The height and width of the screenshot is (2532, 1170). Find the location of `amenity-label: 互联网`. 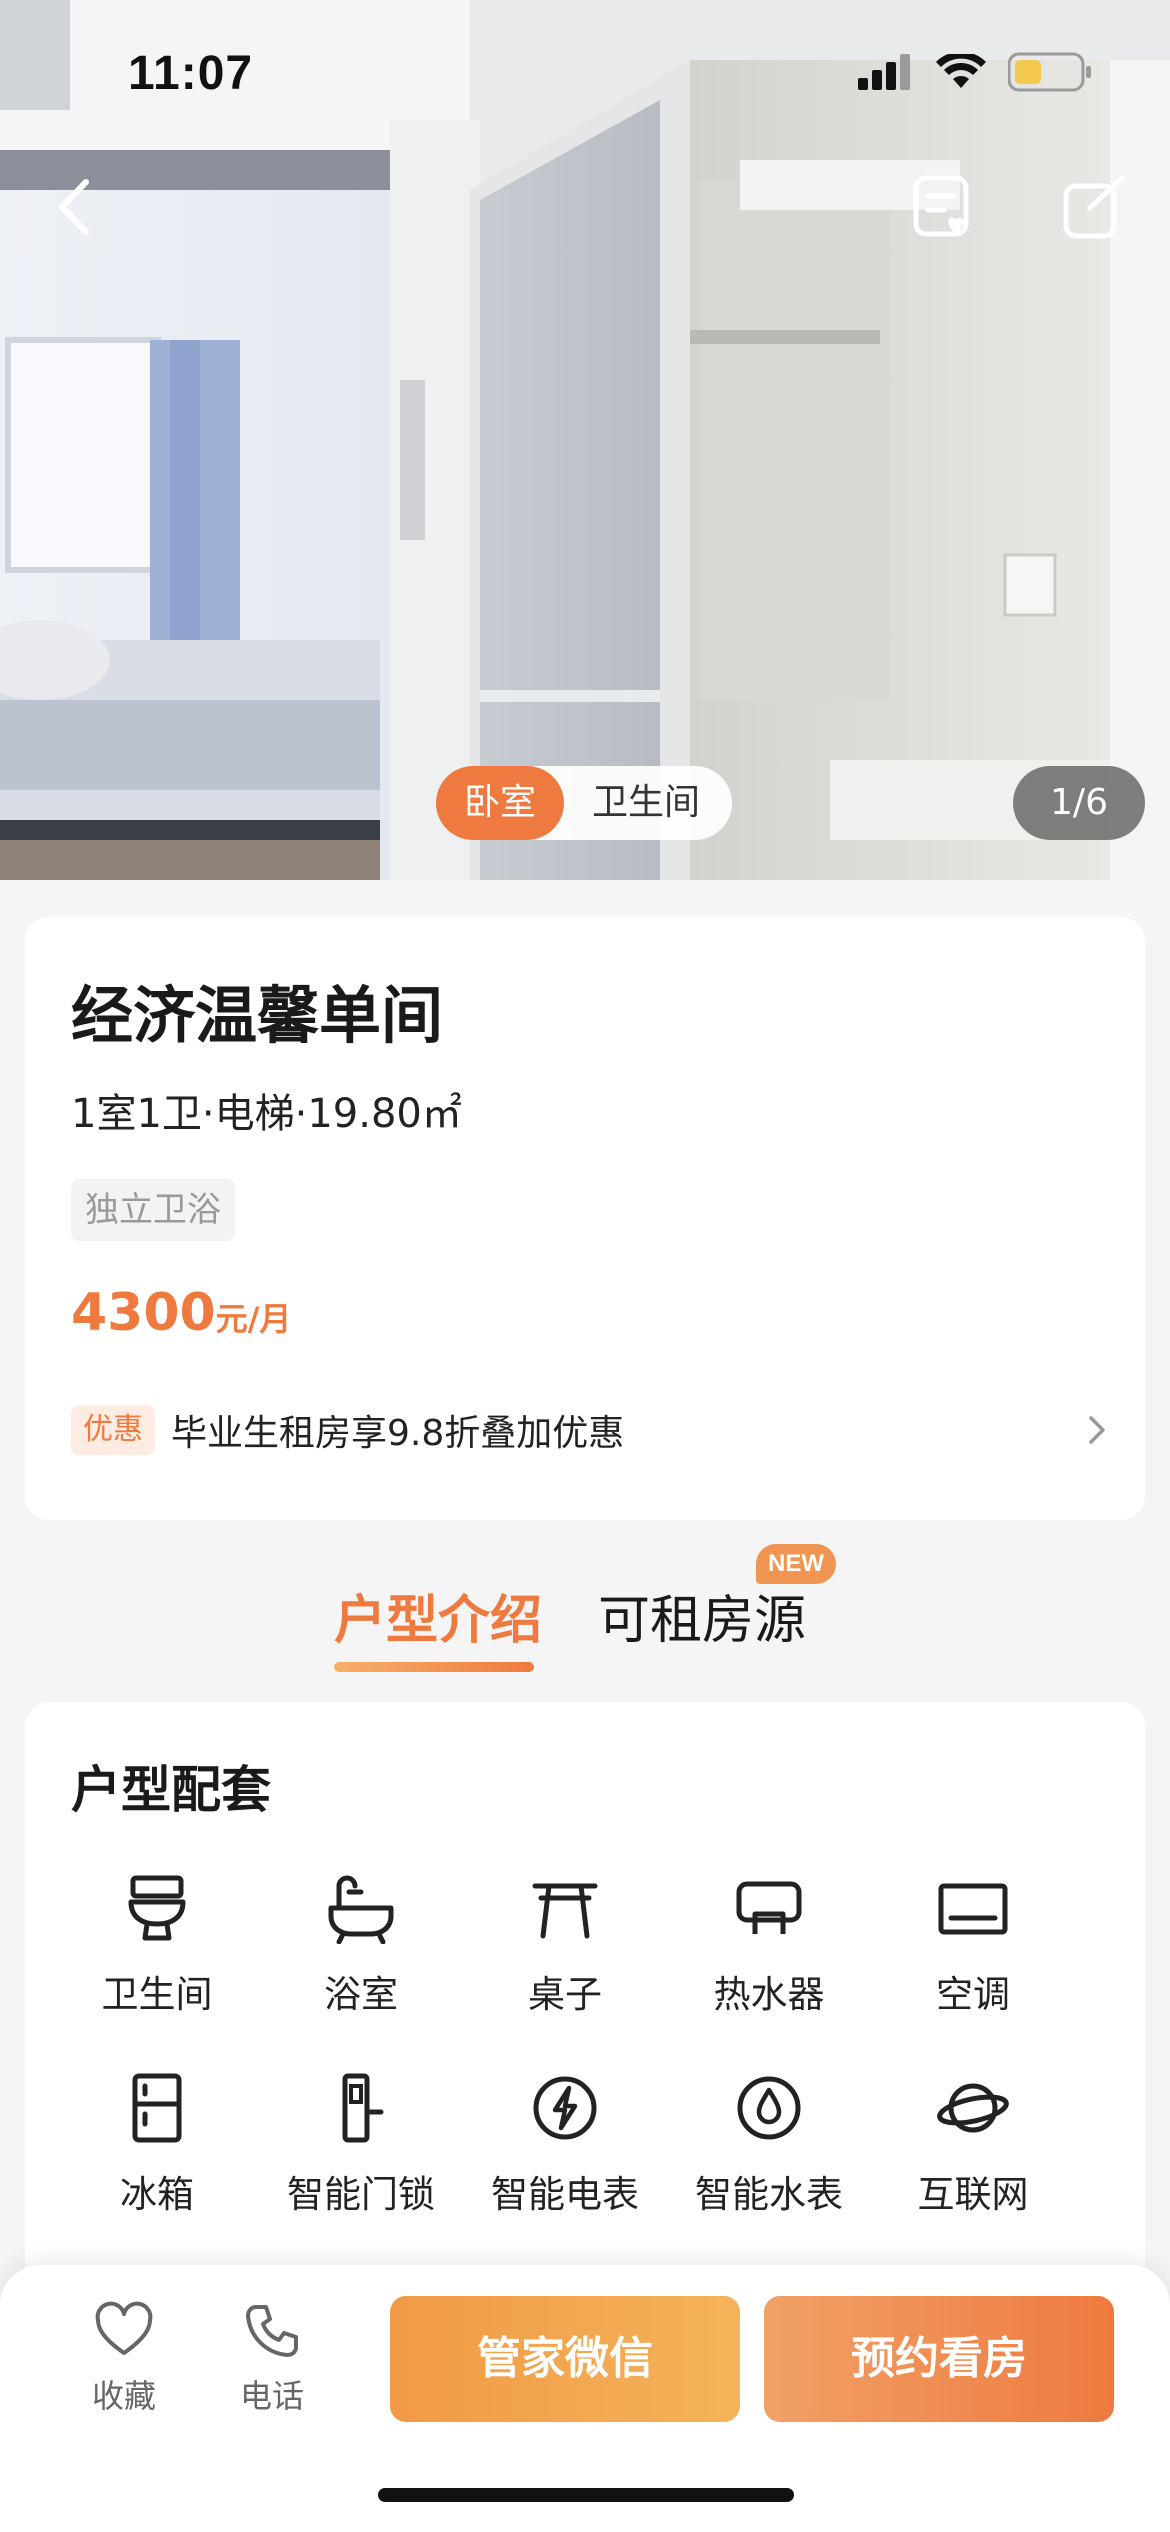

amenity-label: 互联网 is located at coordinates (973, 2194).